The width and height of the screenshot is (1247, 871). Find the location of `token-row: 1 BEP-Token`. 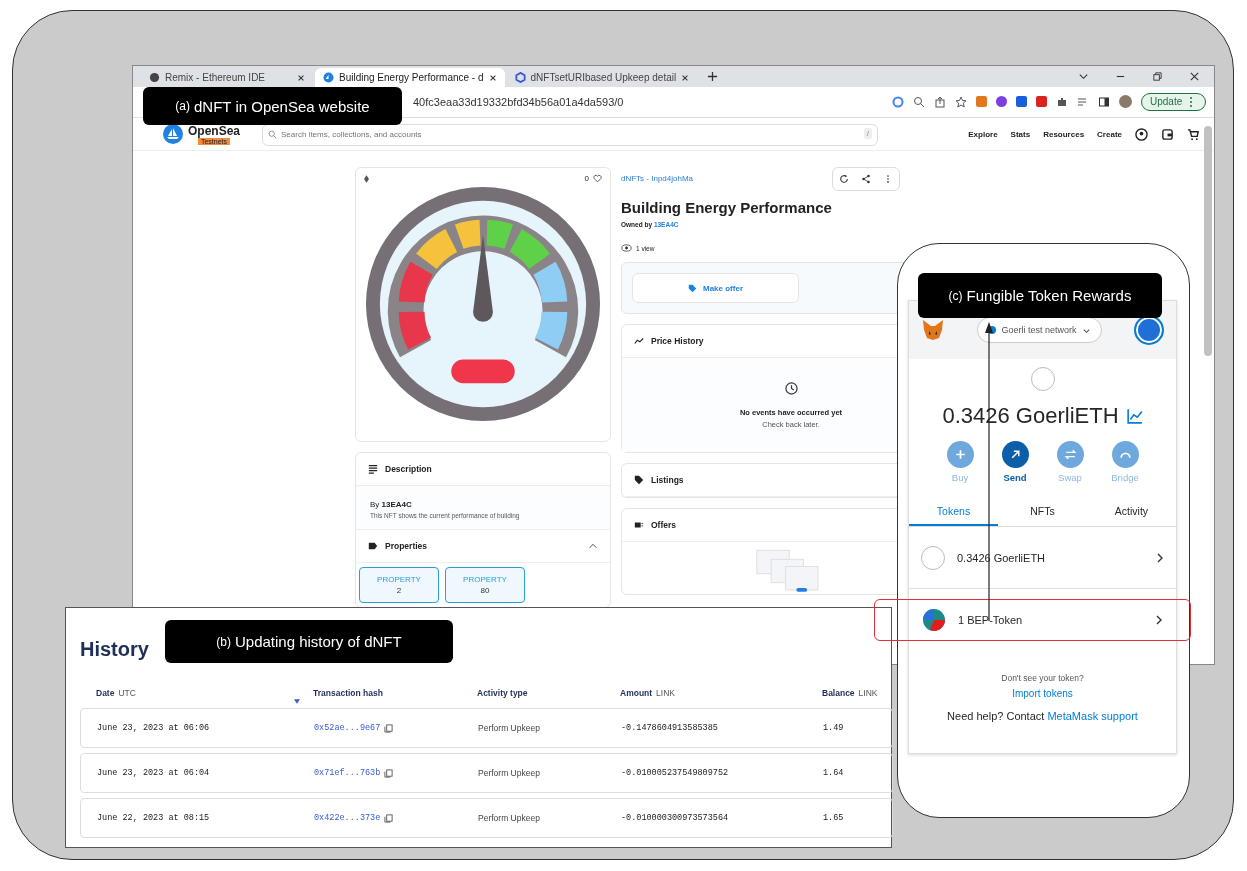

token-row: 1 BEP-Token is located at coordinates (1032, 620).